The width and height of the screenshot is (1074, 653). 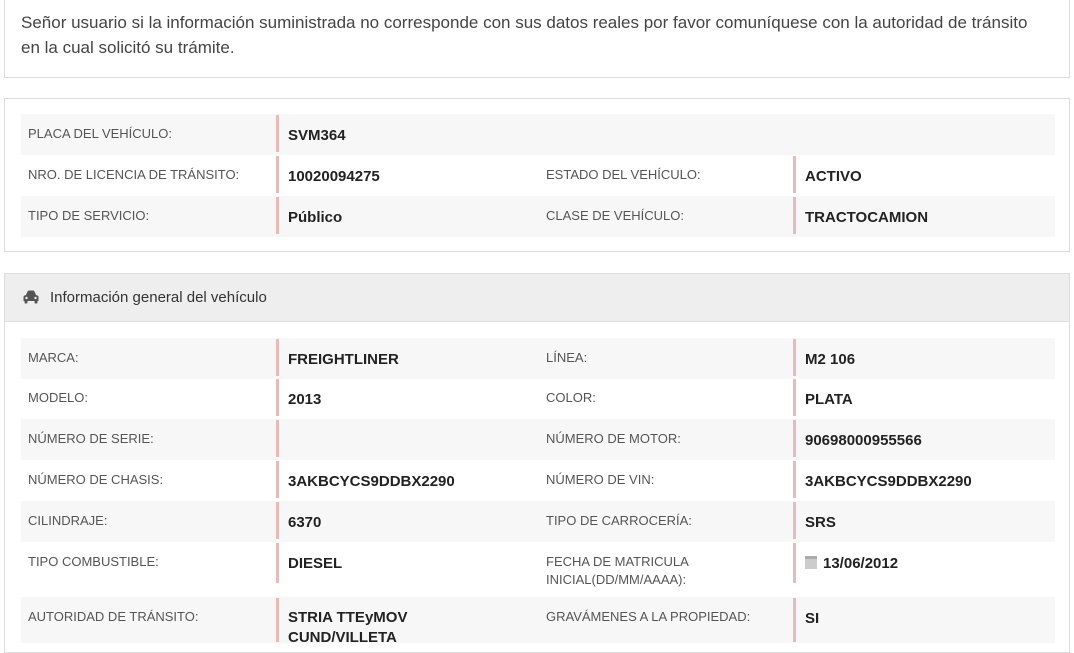 What do you see at coordinates (371, 481) in the screenshot?
I see `chasis-value: 3AKBCYCS9DDBX2290` at bounding box center [371, 481].